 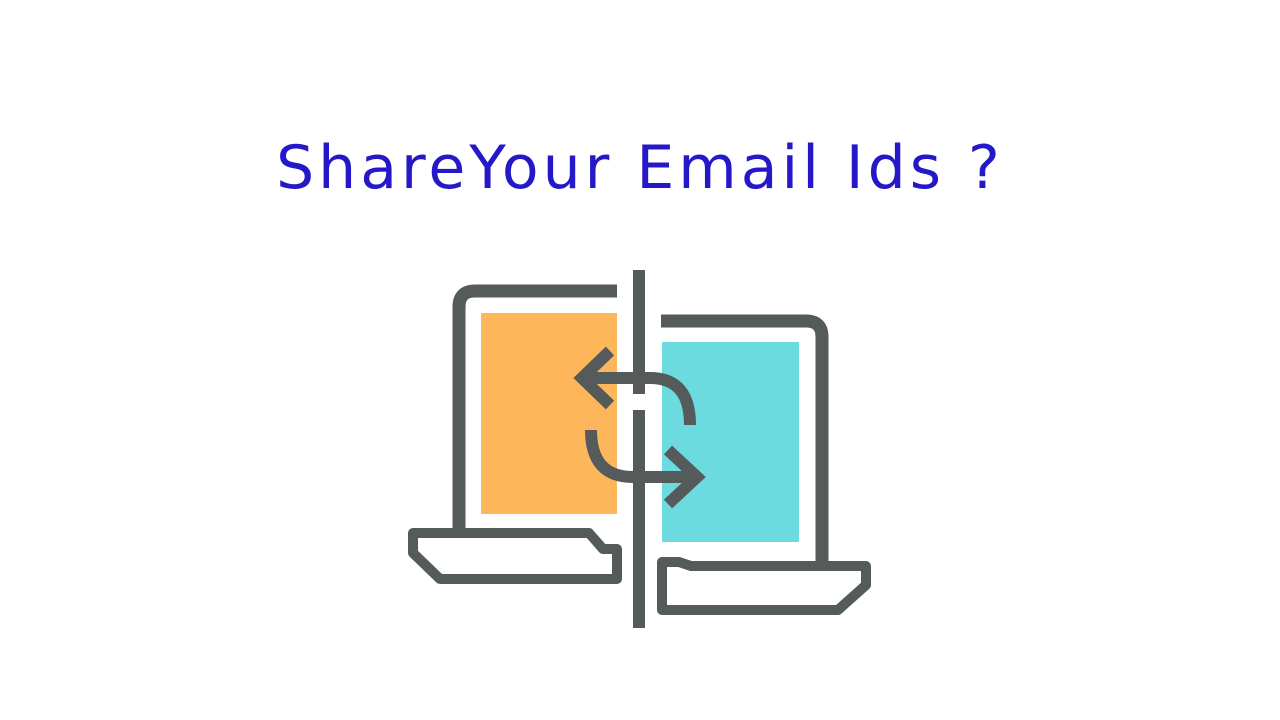 I want to click on left-laptop-base, so click(x=515, y=556).